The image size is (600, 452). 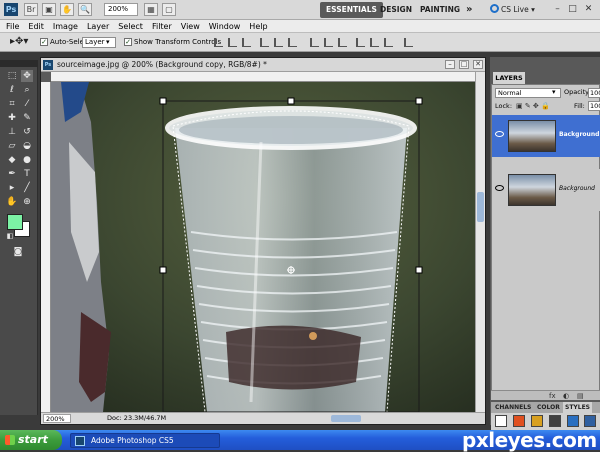 I want to click on horizontal-scrollbar-thumb, so click(x=346, y=418).